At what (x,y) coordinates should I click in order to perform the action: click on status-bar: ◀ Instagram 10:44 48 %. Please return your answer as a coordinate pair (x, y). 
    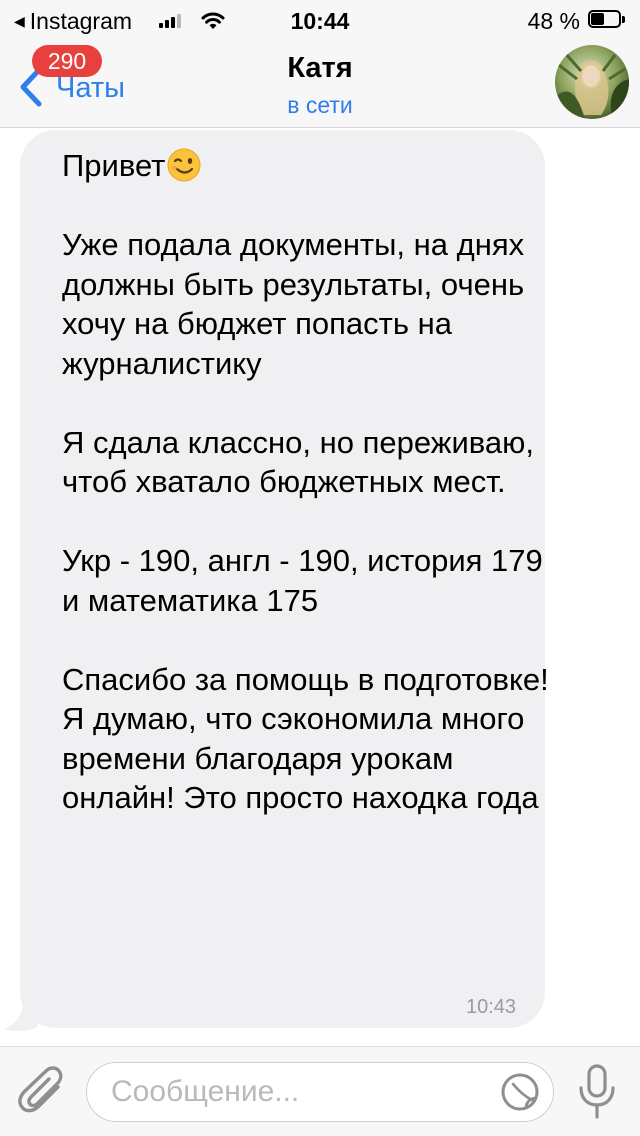
    Looking at the image, I should click on (320, 20).